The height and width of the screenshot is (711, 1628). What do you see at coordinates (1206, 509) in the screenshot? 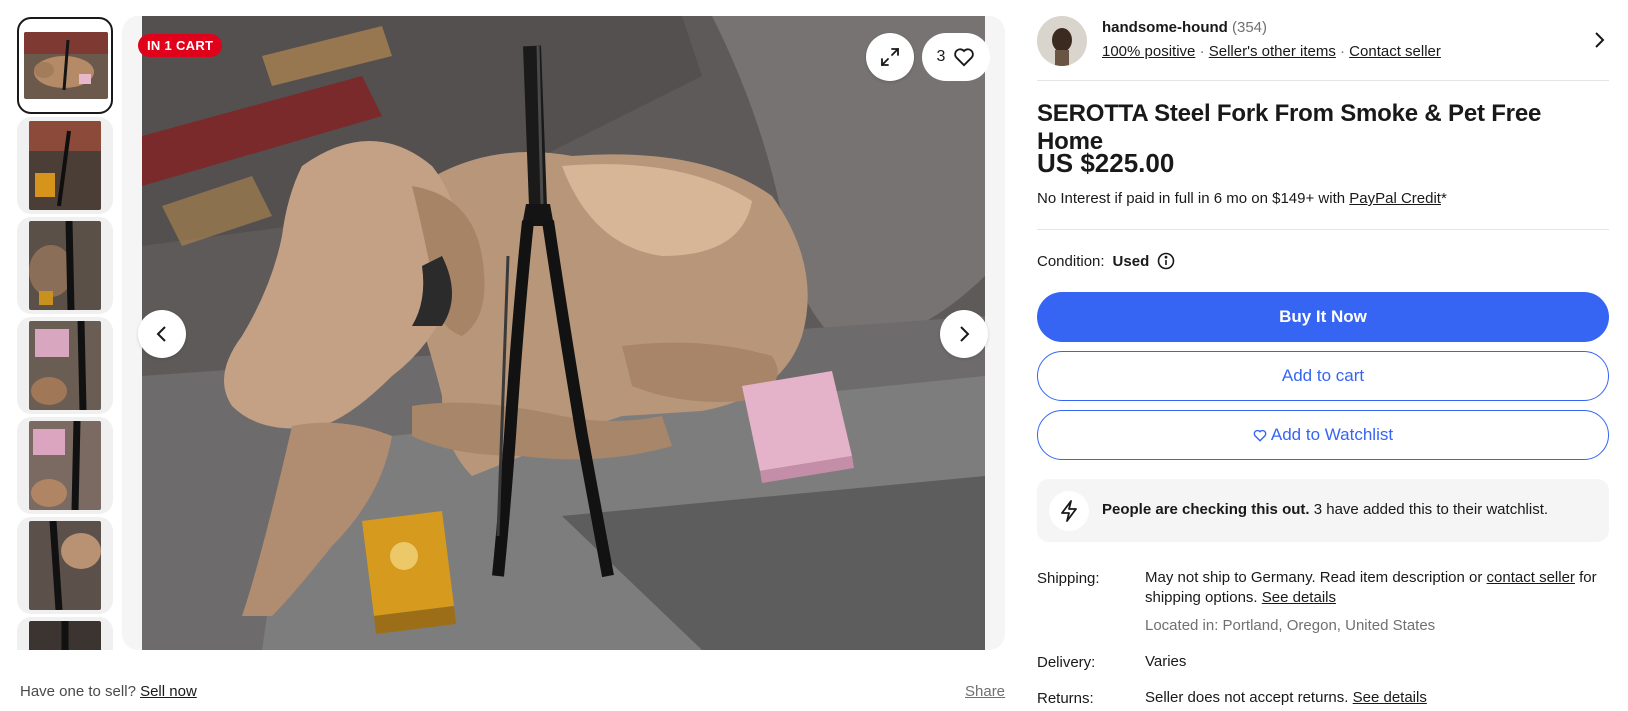
I see `notice-bold: People are checking this out.` at bounding box center [1206, 509].